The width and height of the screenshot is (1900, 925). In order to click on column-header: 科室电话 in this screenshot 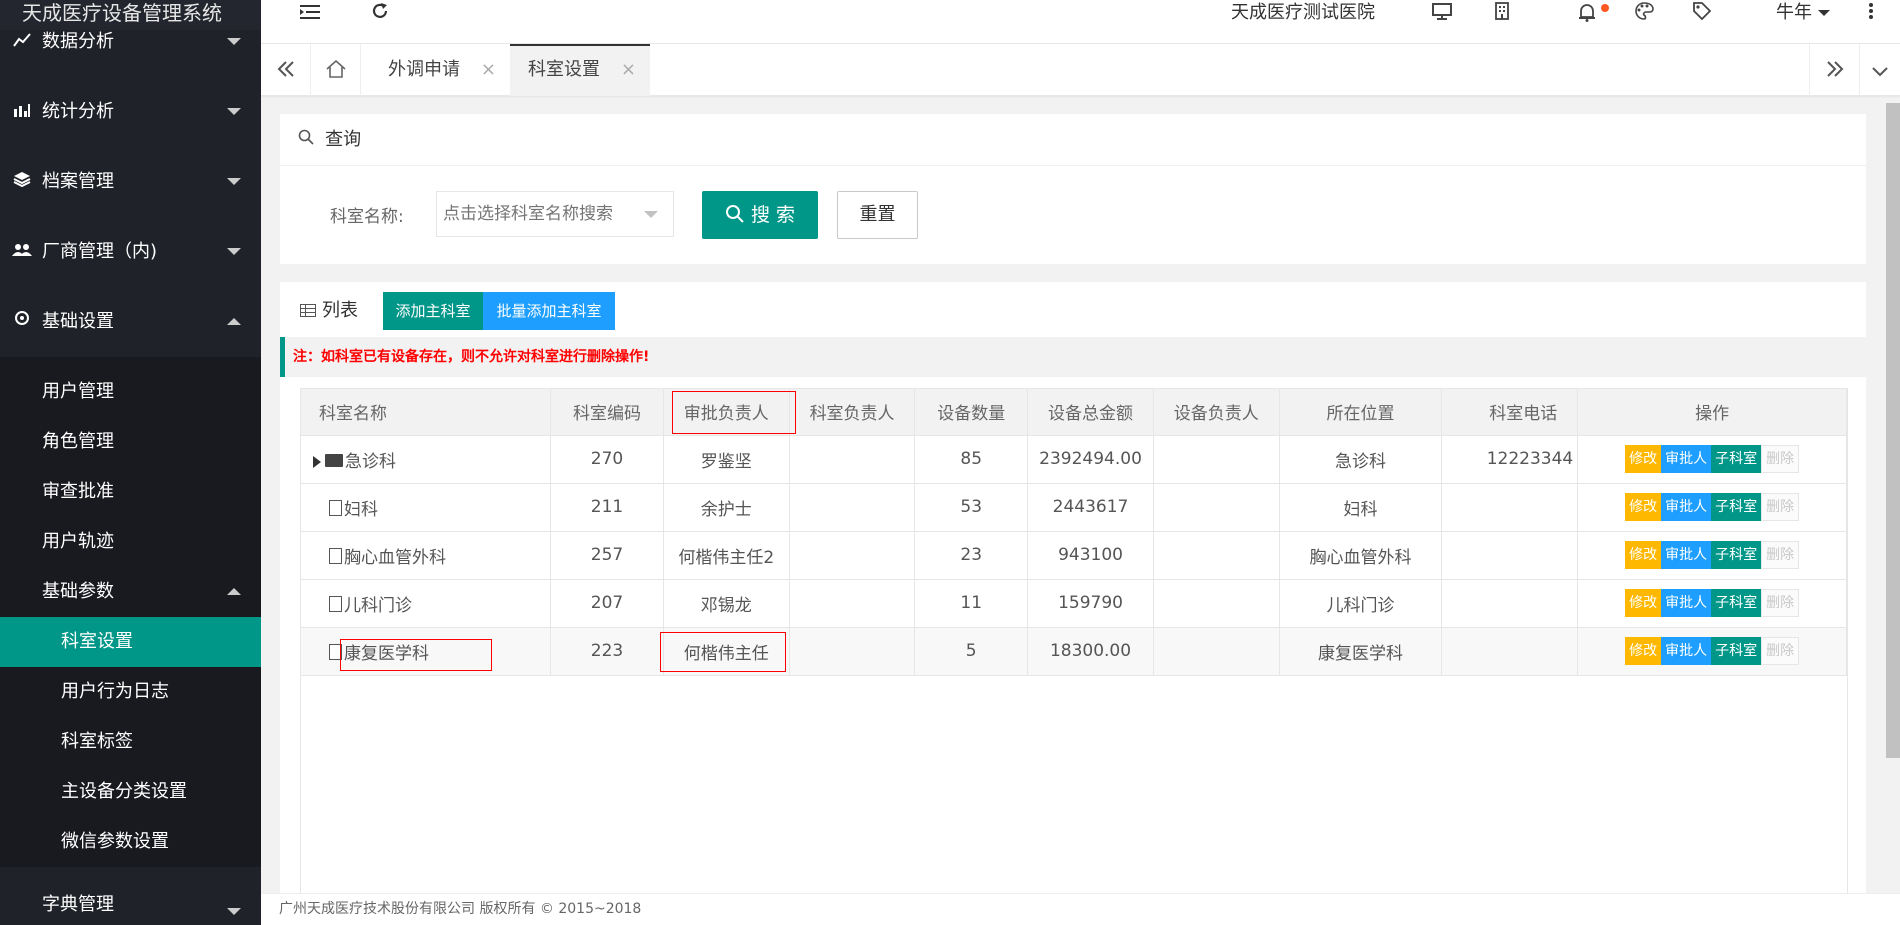, I will do `click(1510, 412)`.